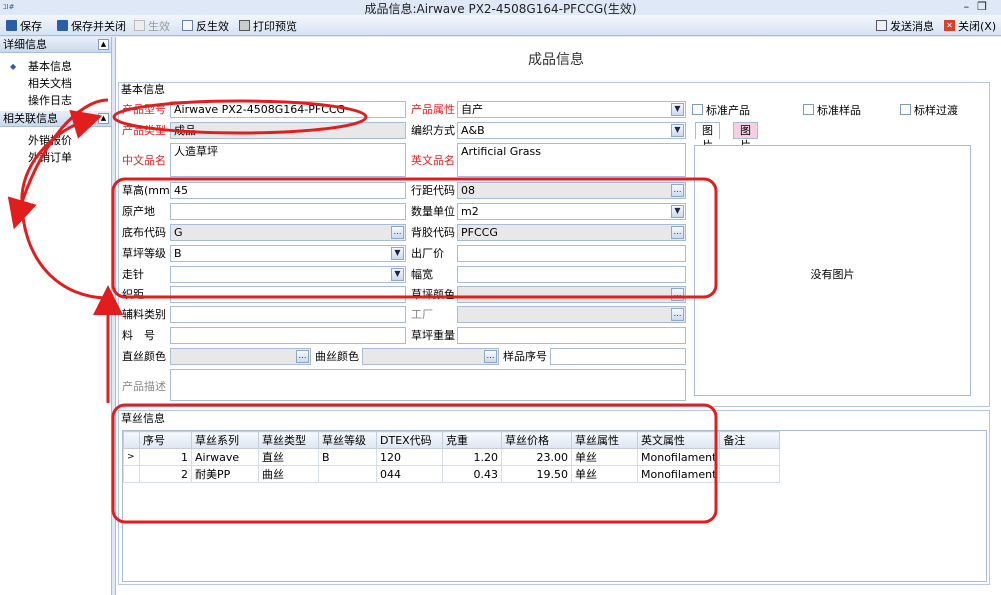 Image resolution: width=1001 pixels, height=595 pixels. What do you see at coordinates (55, 157) in the screenshot?
I see `sidebar-item-export-order: 外销订单` at bounding box center [55, 157].